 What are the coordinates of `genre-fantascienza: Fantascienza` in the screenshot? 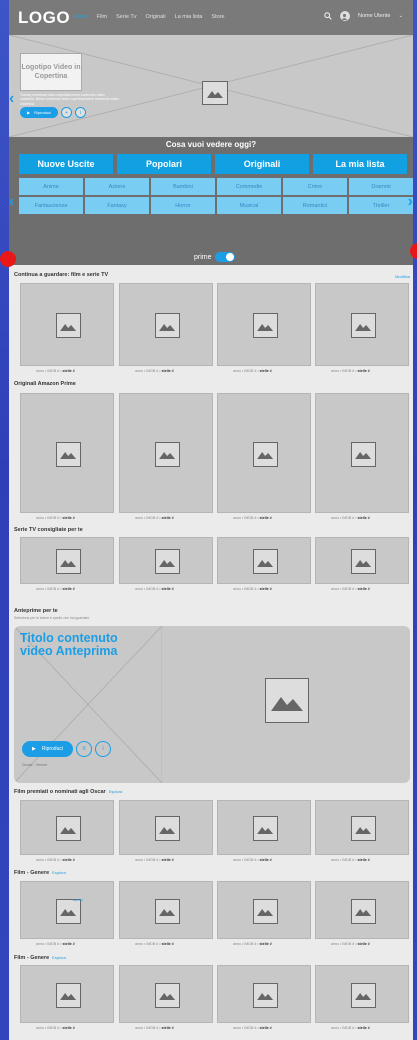 It's located at (51, 205).